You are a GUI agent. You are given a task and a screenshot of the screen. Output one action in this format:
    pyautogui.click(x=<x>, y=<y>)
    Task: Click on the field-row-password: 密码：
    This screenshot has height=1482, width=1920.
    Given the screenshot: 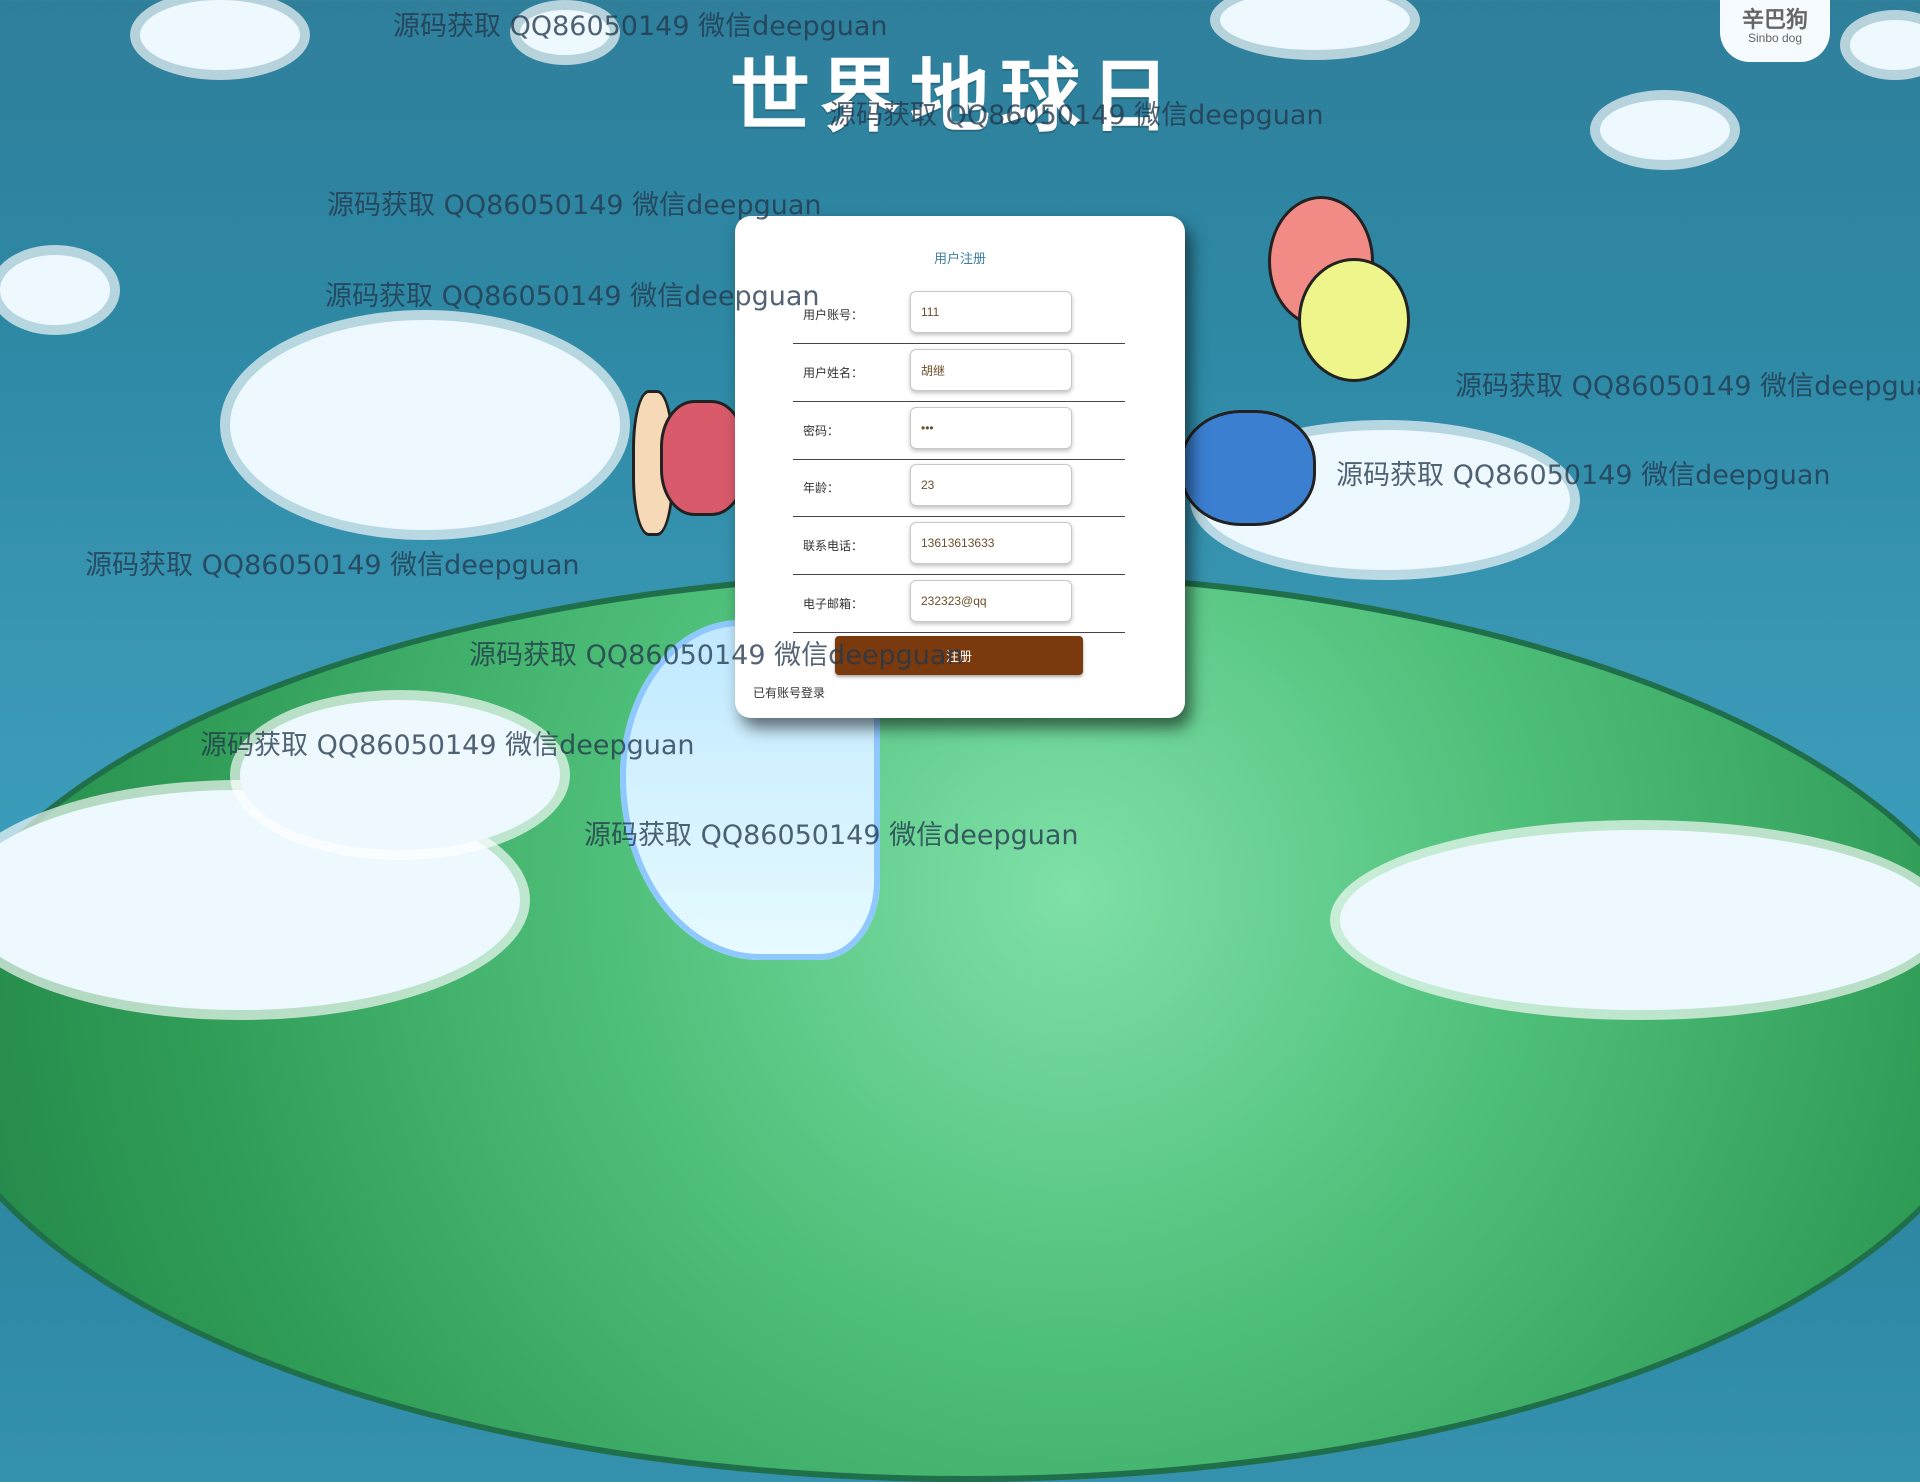 What is the action you would take?
    pyautogui.click(x=959, y=431)
    